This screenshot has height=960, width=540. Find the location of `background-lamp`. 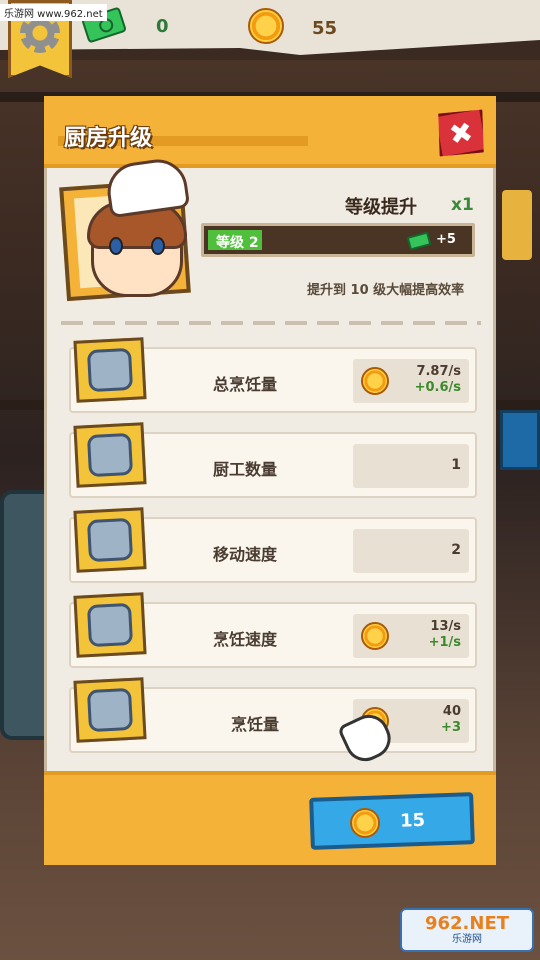

background-lamp is located at coordinates (517, 225).